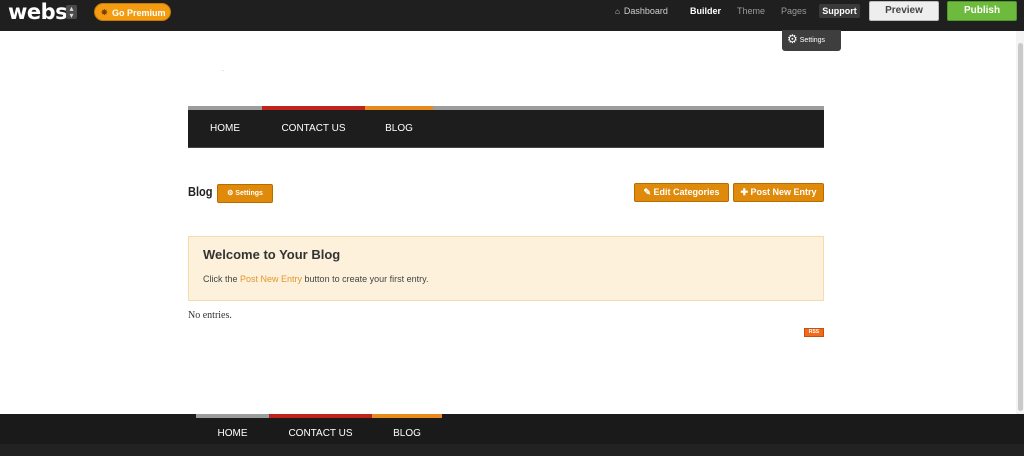  I want to click on footer-strip-home, so click(232, 416).